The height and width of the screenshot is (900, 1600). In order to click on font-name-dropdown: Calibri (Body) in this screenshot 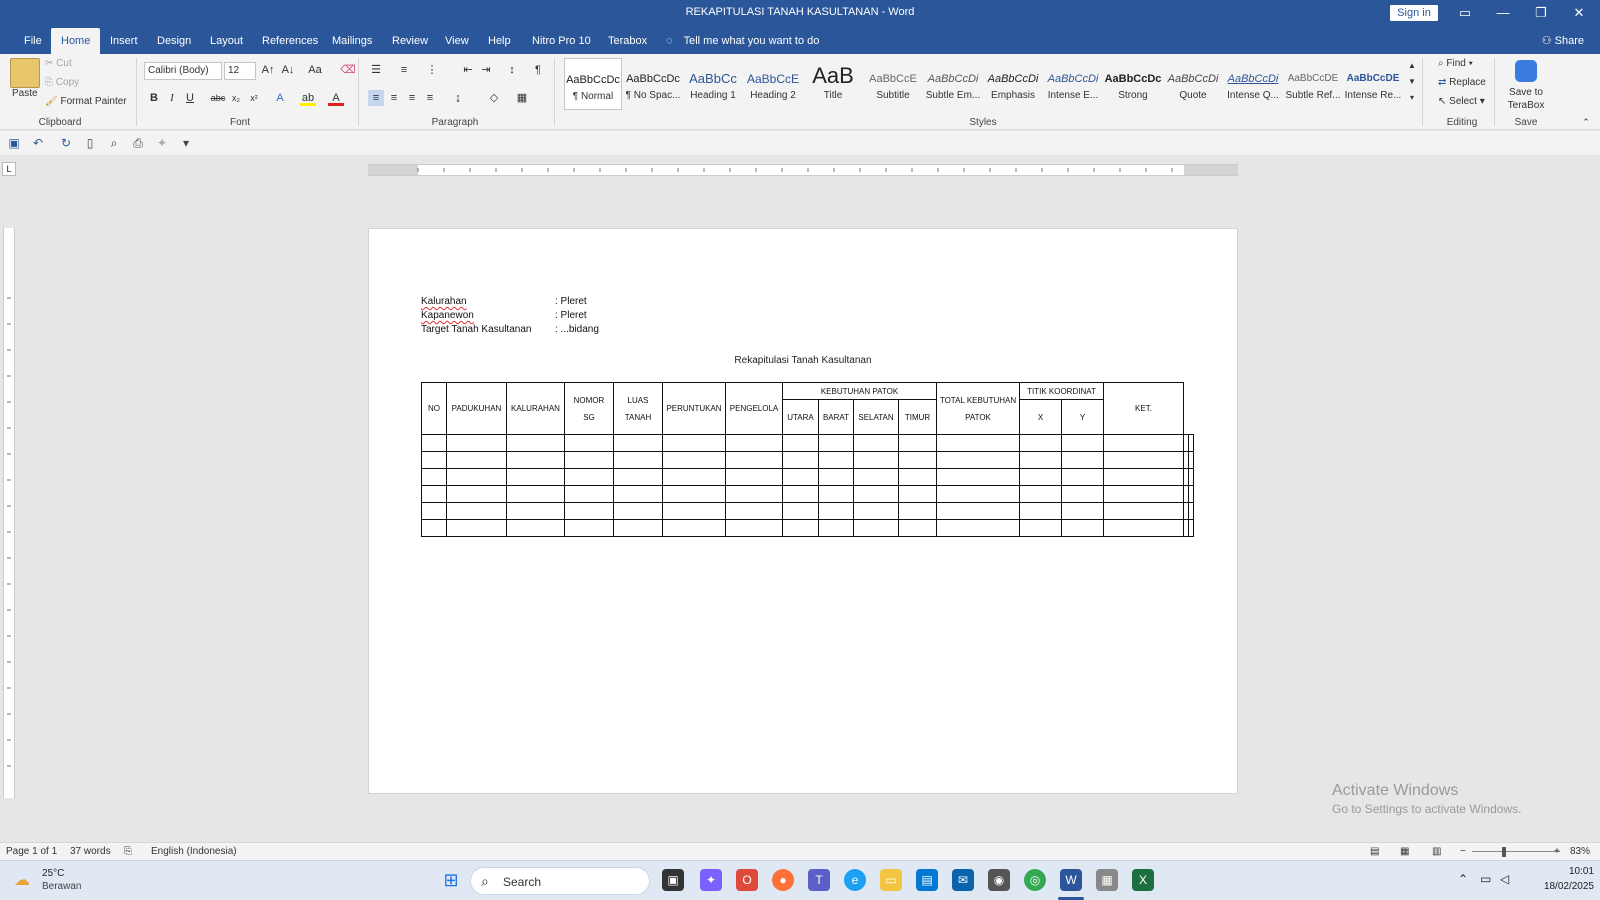, I will do `click(183, 71)`.